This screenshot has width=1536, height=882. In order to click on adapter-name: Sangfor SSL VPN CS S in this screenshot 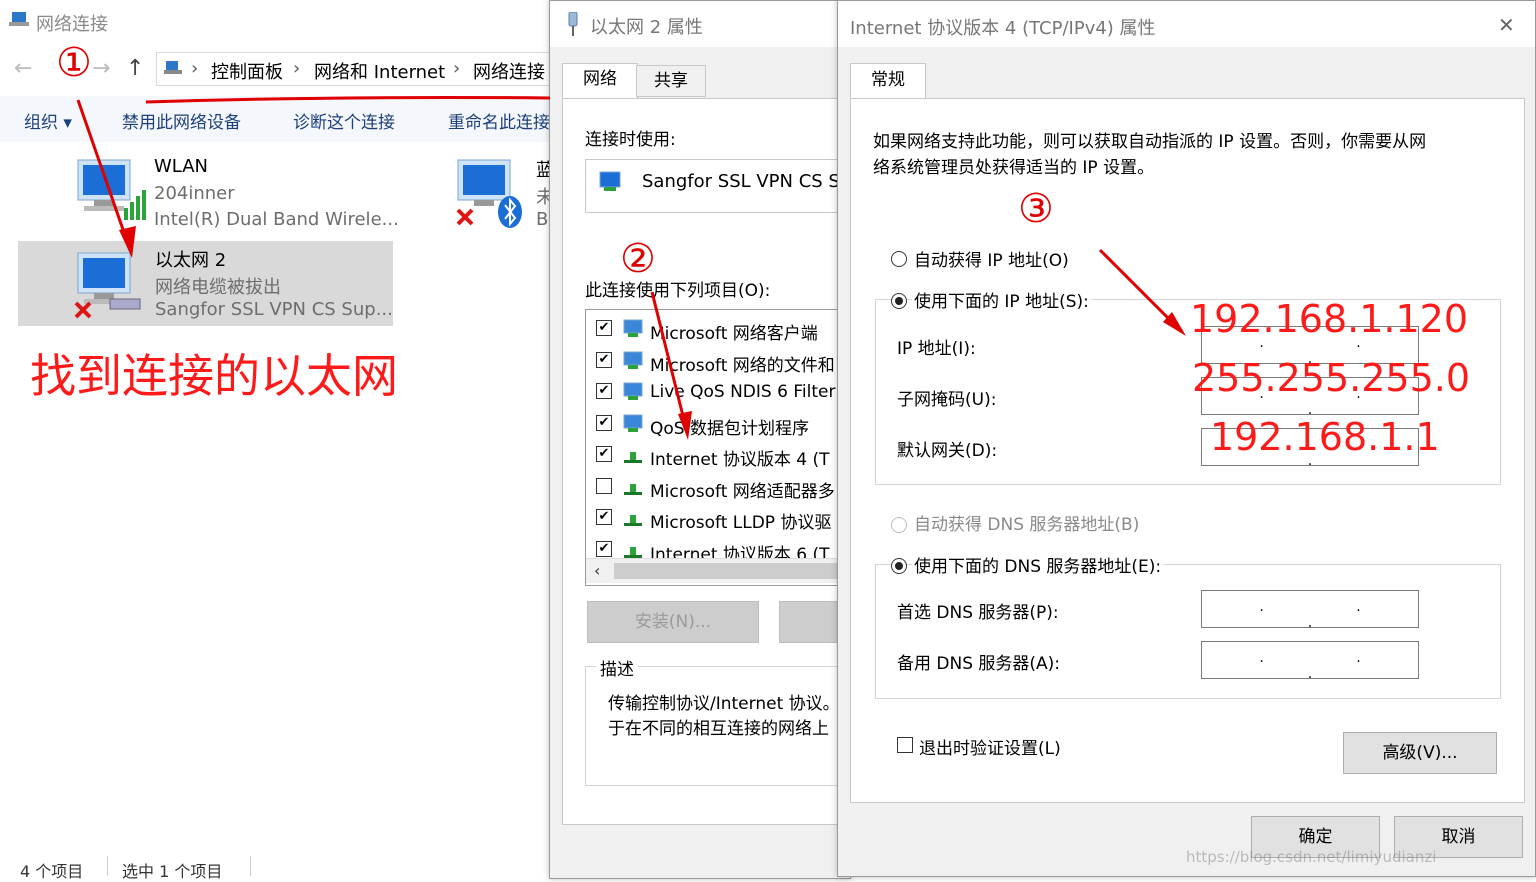, I will do `click(741, 181)`.